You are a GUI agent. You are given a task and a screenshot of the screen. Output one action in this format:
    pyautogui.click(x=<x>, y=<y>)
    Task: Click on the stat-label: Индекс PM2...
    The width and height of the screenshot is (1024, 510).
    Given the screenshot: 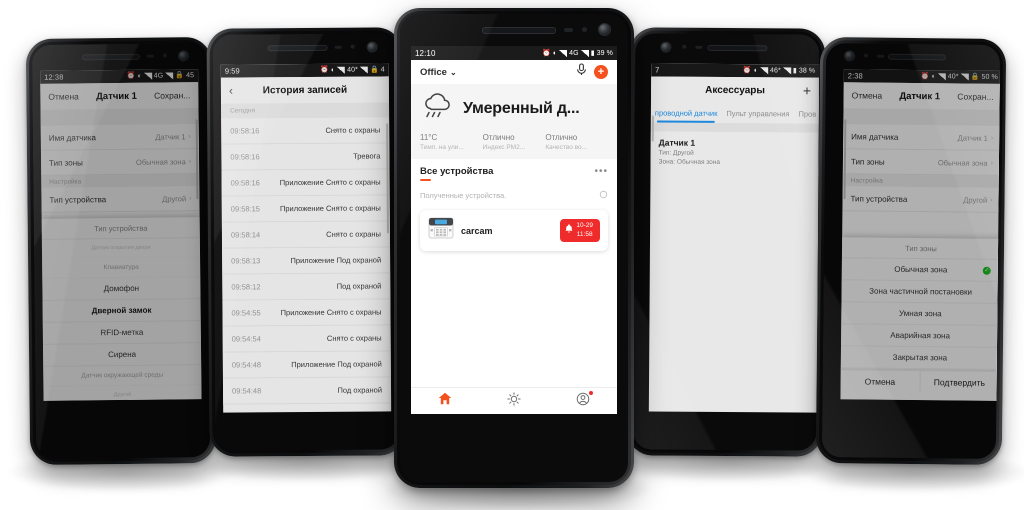 What is the action you would take?
    pyautogui.click(x=504, y=147)
    